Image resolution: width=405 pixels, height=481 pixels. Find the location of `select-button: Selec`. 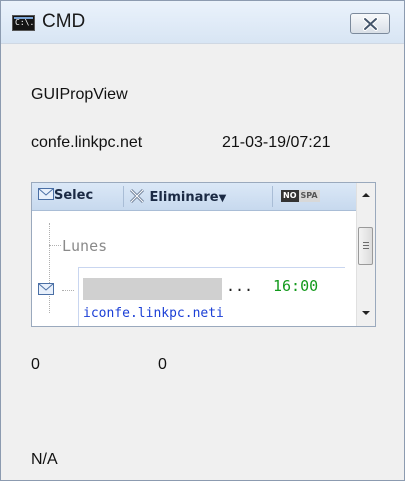

select-button: Selec is located at coordinates (65, 195).